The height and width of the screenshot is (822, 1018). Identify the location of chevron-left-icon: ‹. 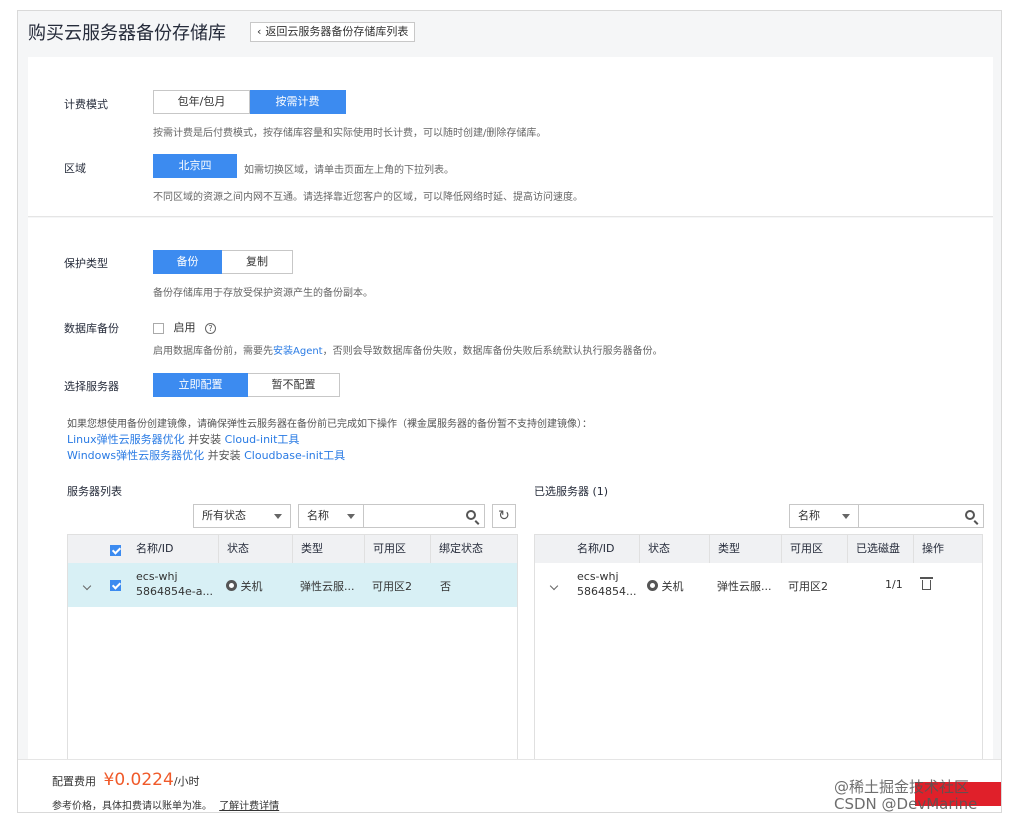
(259, 31).